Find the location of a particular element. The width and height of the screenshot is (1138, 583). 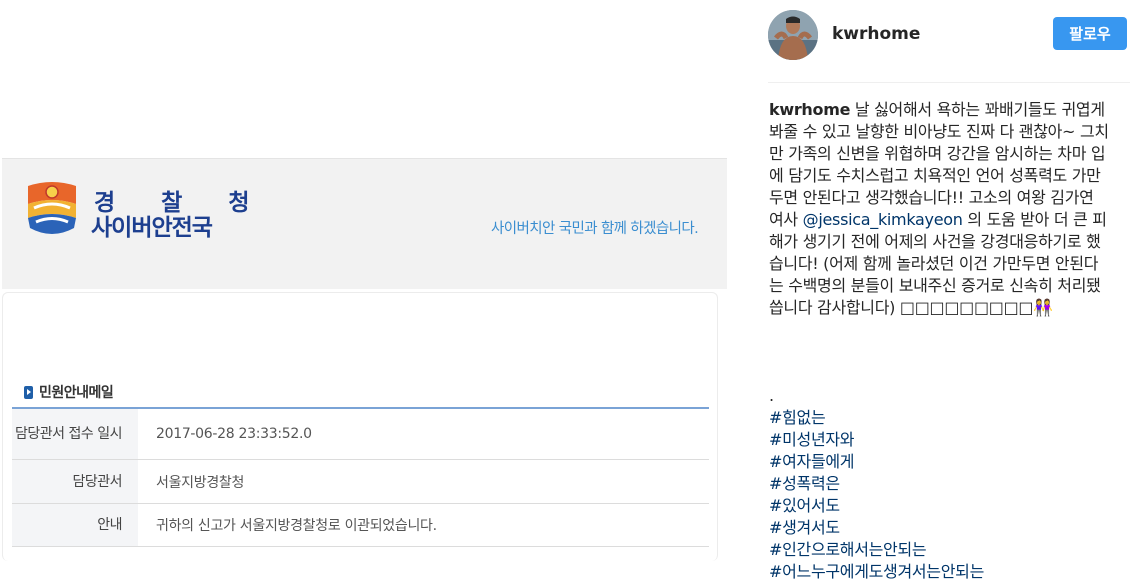

arrow-bullet-icon is located at coordinates (28, 392).